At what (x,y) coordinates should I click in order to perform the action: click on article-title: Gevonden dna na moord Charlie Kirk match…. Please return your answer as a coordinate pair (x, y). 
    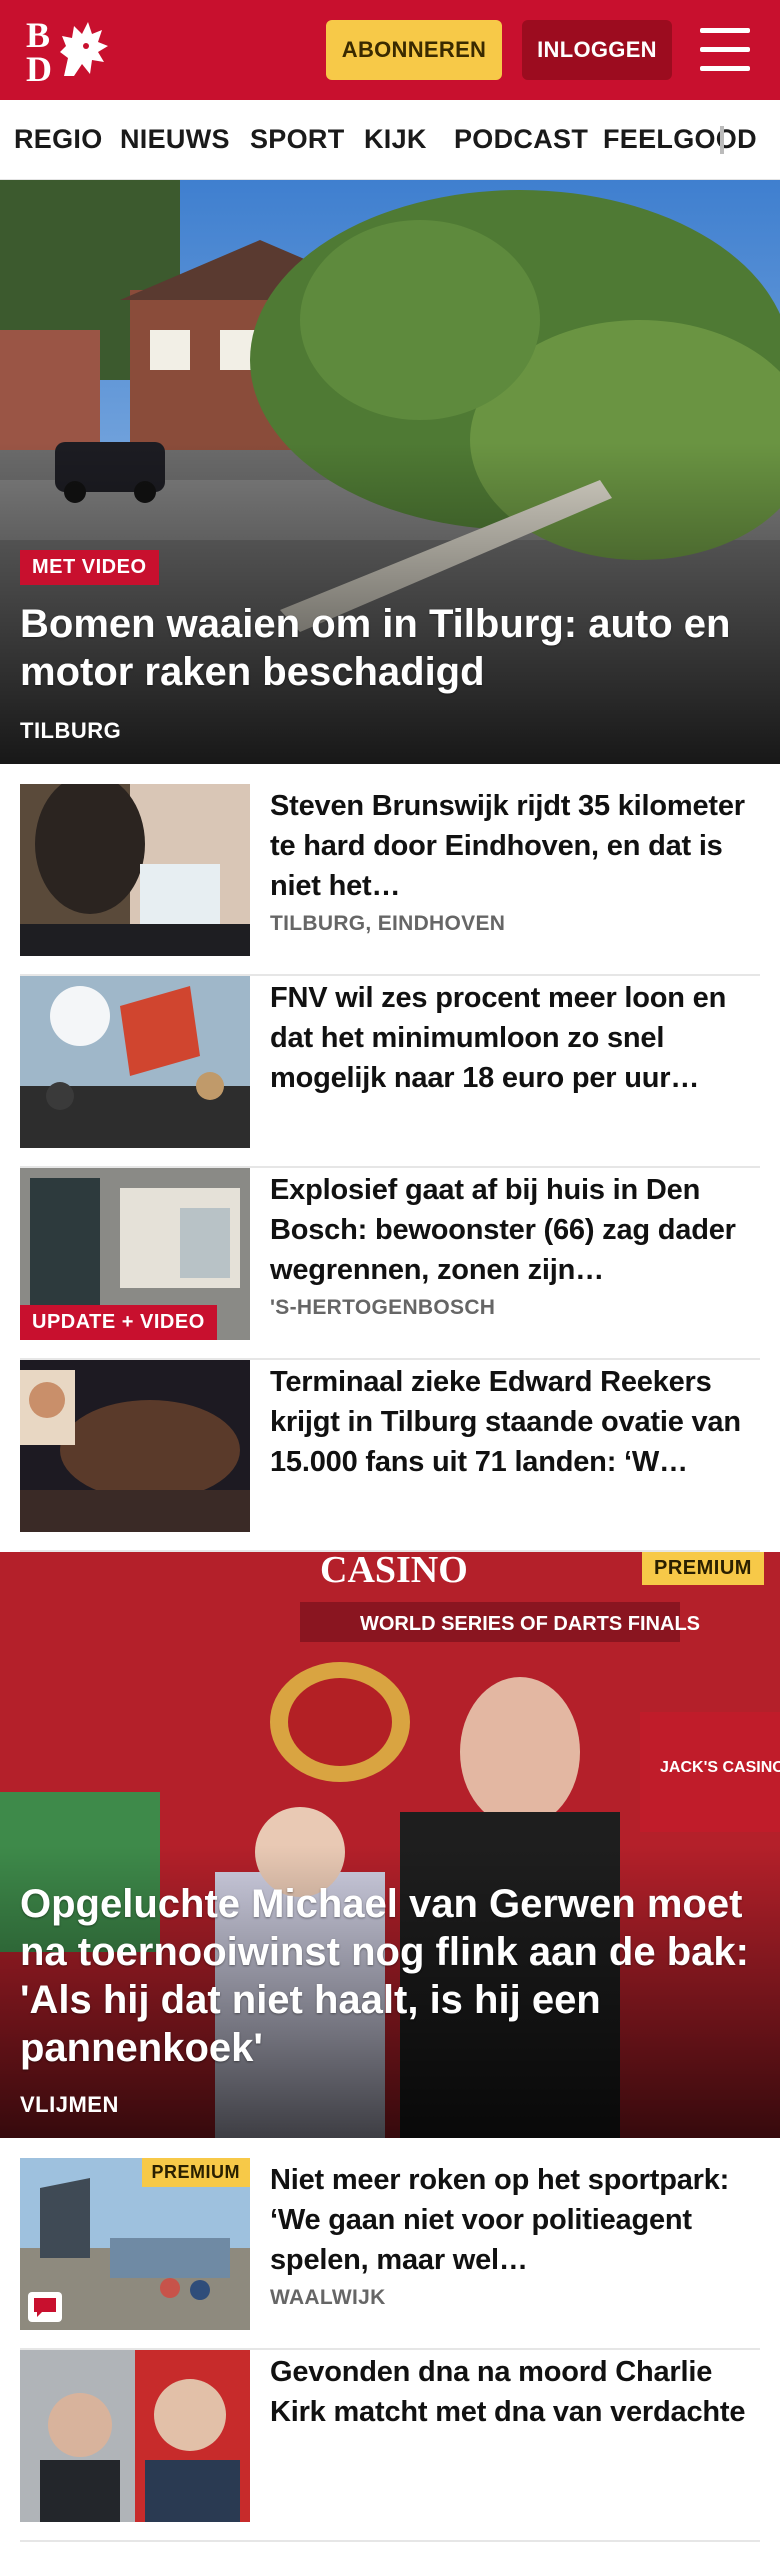
    Looking at the image, I should click on (515, 2392).